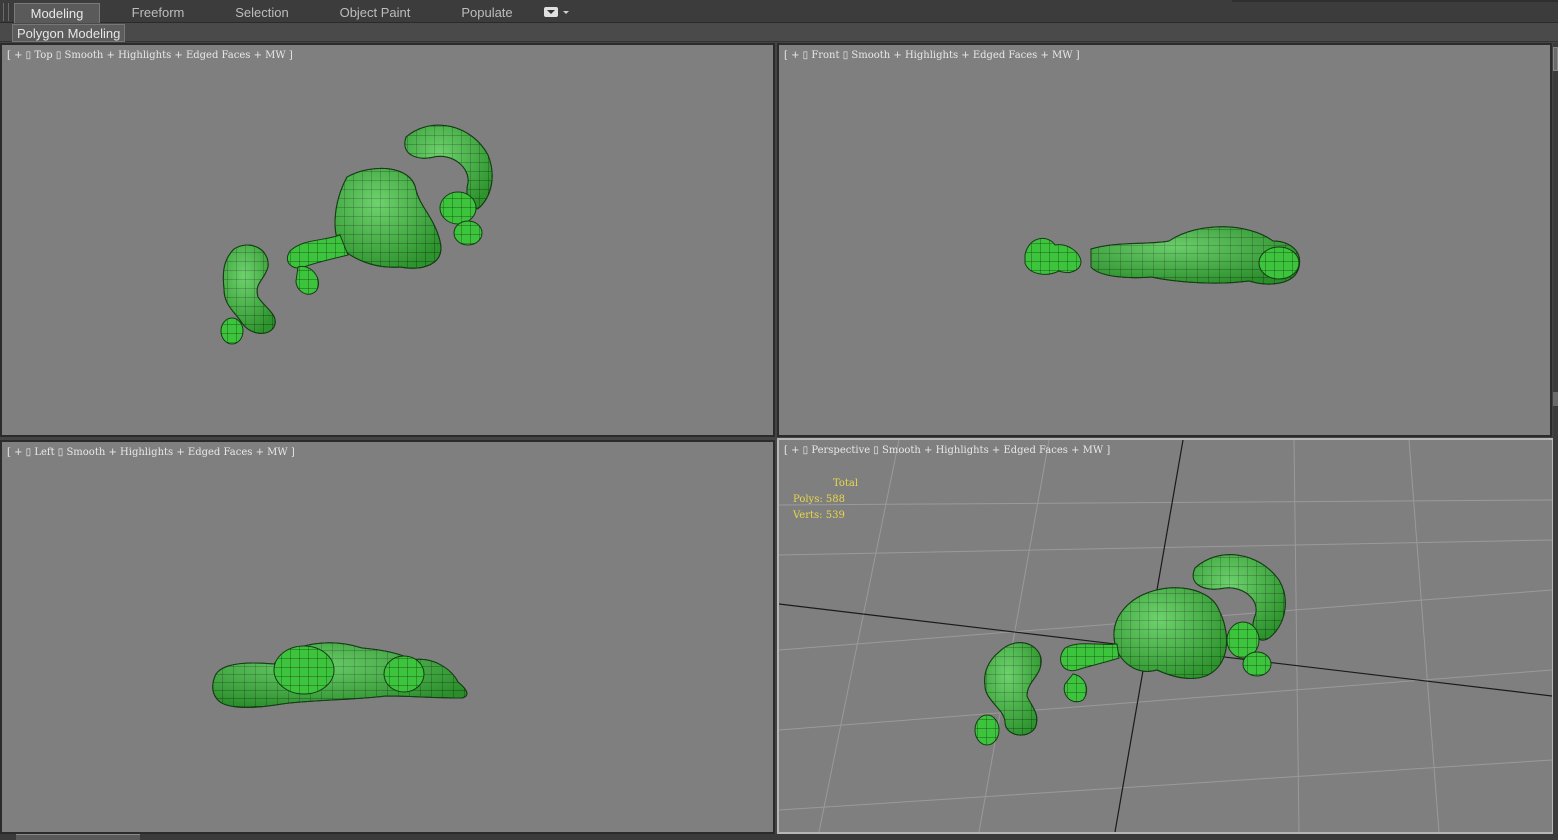  Describe the element at coordinates (779, 837) in the screenshot. I see `time-bar` at that location.